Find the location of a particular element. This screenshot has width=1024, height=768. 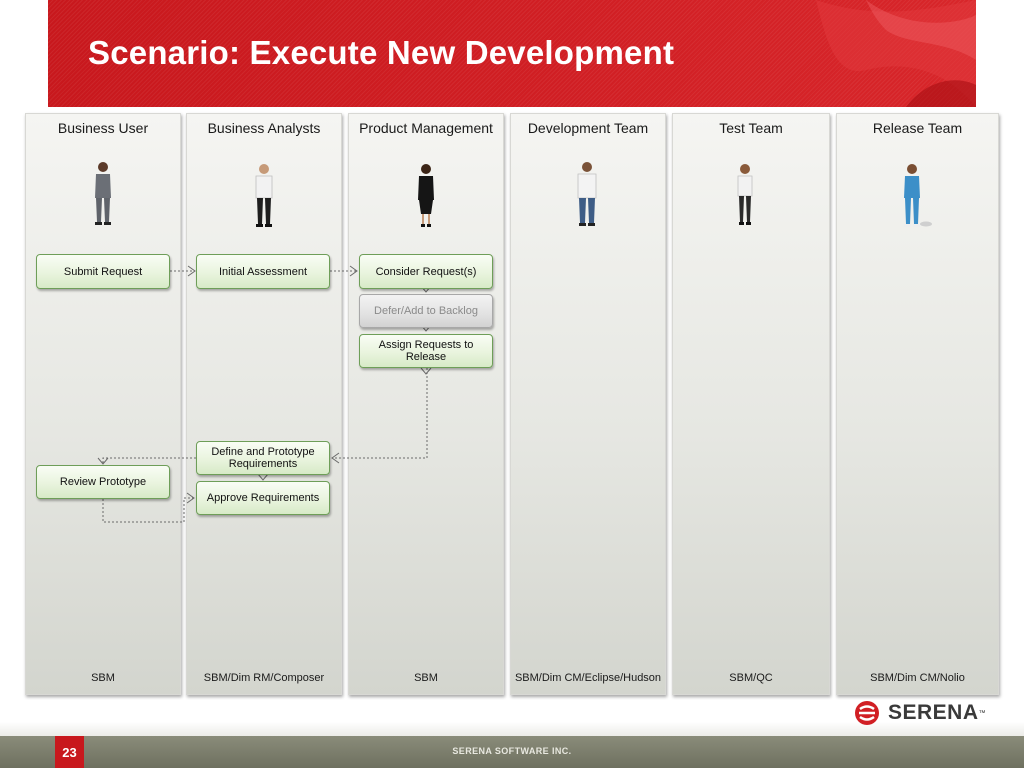

business-user-person-icon is located at coordinates (103, 193).